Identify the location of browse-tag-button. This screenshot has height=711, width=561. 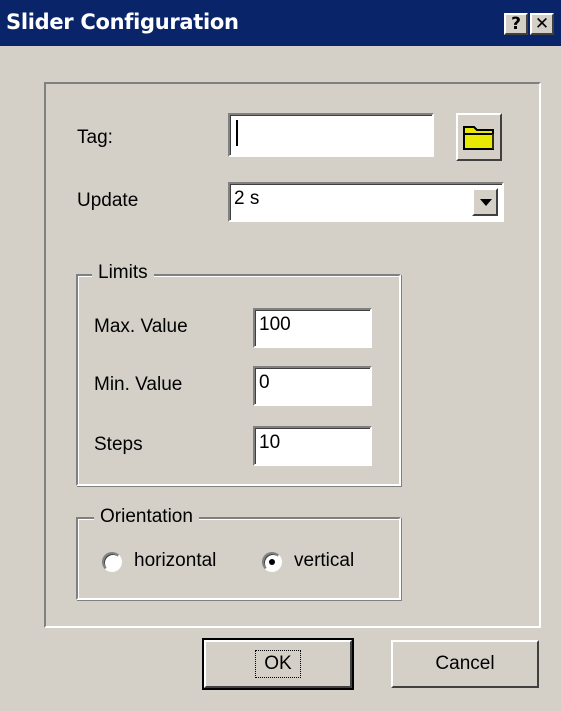
(479, 137).